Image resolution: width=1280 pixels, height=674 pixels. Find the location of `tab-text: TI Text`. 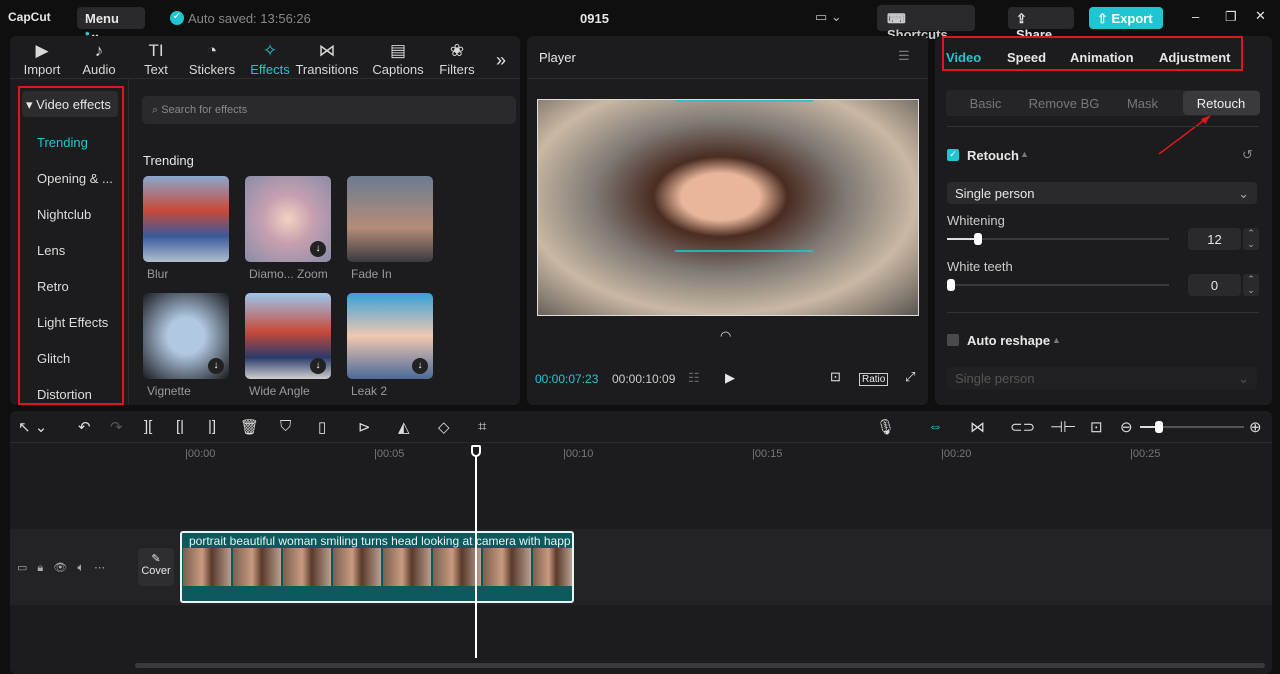

tab-text: TI Text is located at coordinates (156, 58).